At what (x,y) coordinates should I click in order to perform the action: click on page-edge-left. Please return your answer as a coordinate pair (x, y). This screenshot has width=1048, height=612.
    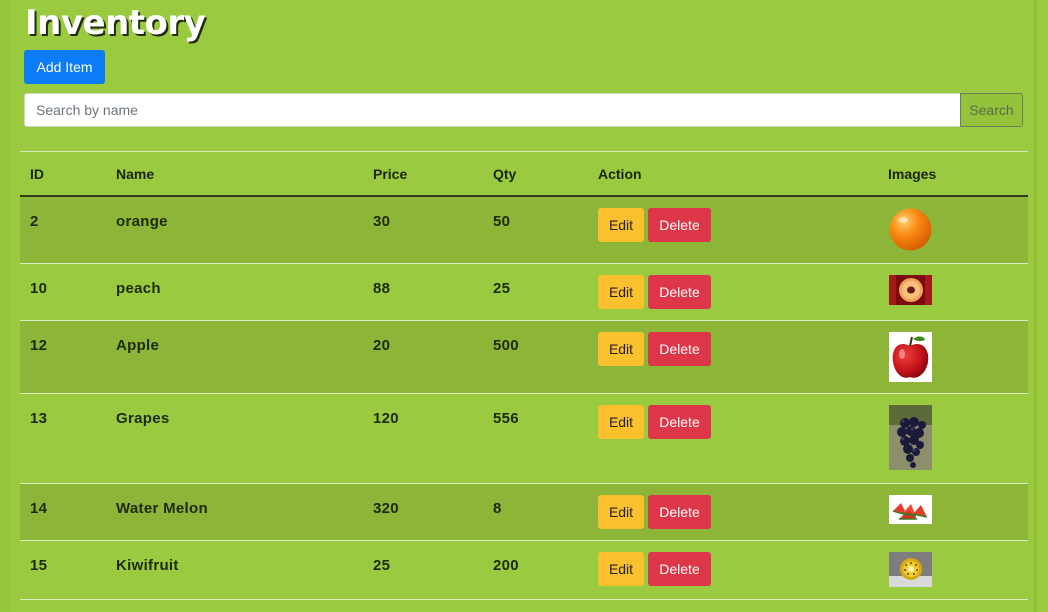
    Looking at the image, I should click on (5, 306).